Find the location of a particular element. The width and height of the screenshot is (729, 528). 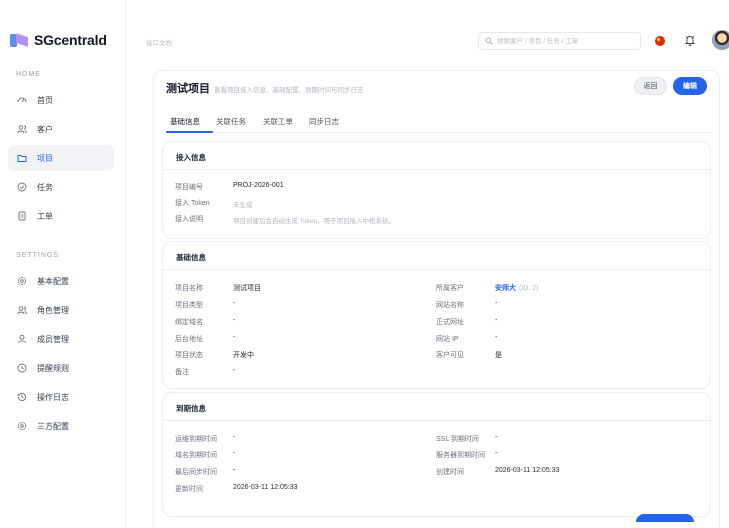

panel-header: 接入信息 is located at coordinates (436, 156).